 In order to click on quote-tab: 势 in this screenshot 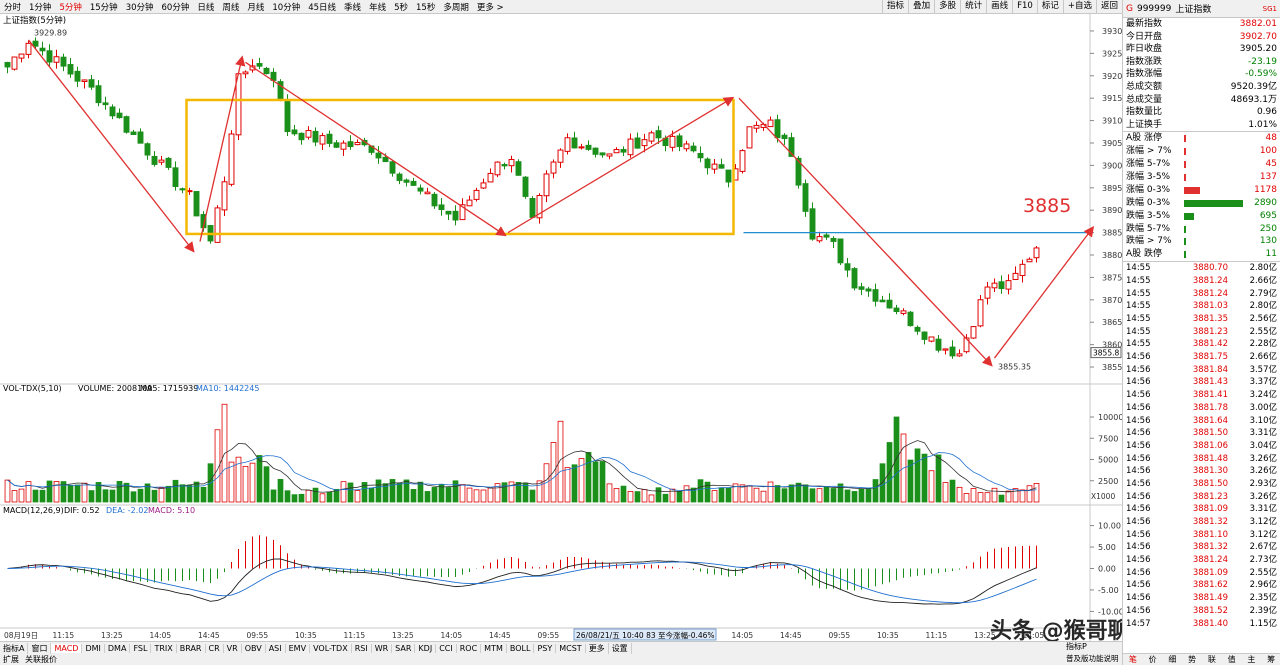, I will do `click(1192, 659)`.